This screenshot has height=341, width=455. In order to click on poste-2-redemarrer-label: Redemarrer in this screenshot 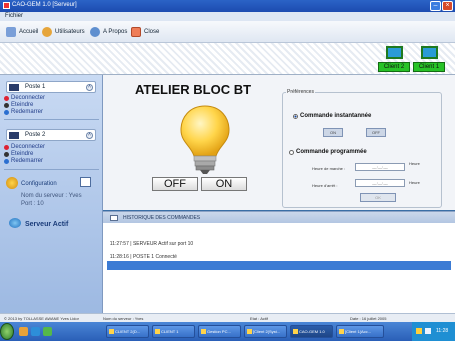, I will do `click(27, 161)`.